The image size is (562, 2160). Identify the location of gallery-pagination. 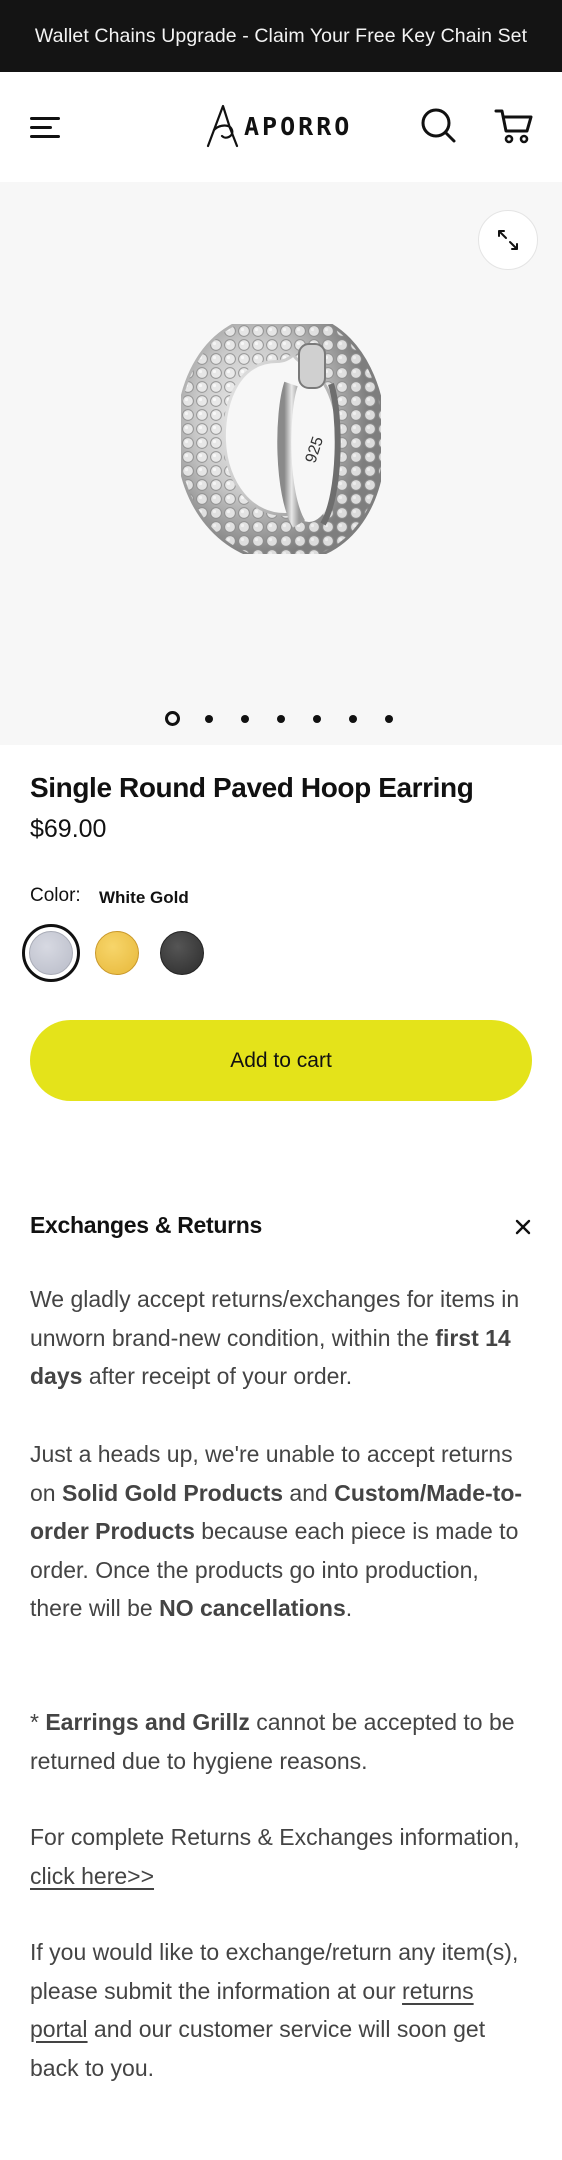
(281, 720).